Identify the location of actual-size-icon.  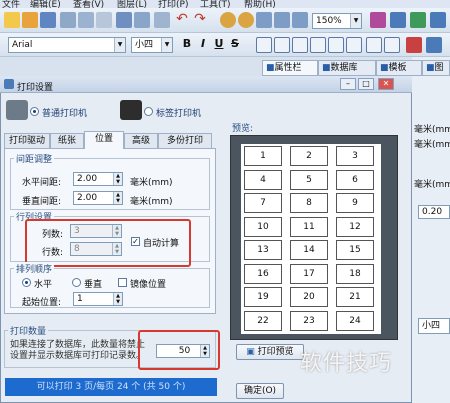
(300, 20).